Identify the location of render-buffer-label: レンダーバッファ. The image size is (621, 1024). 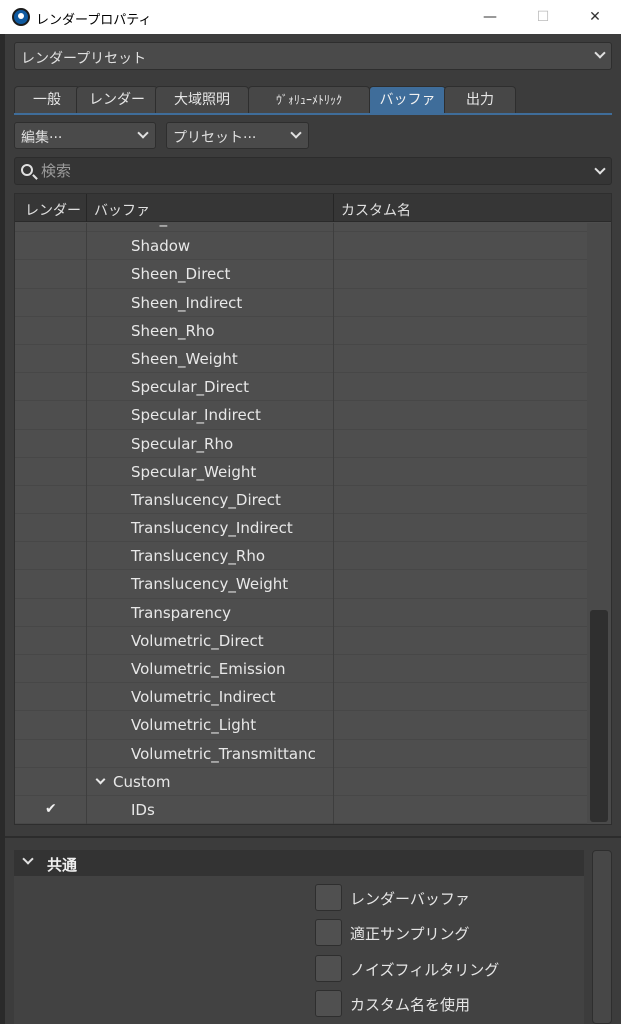
(410, 899).